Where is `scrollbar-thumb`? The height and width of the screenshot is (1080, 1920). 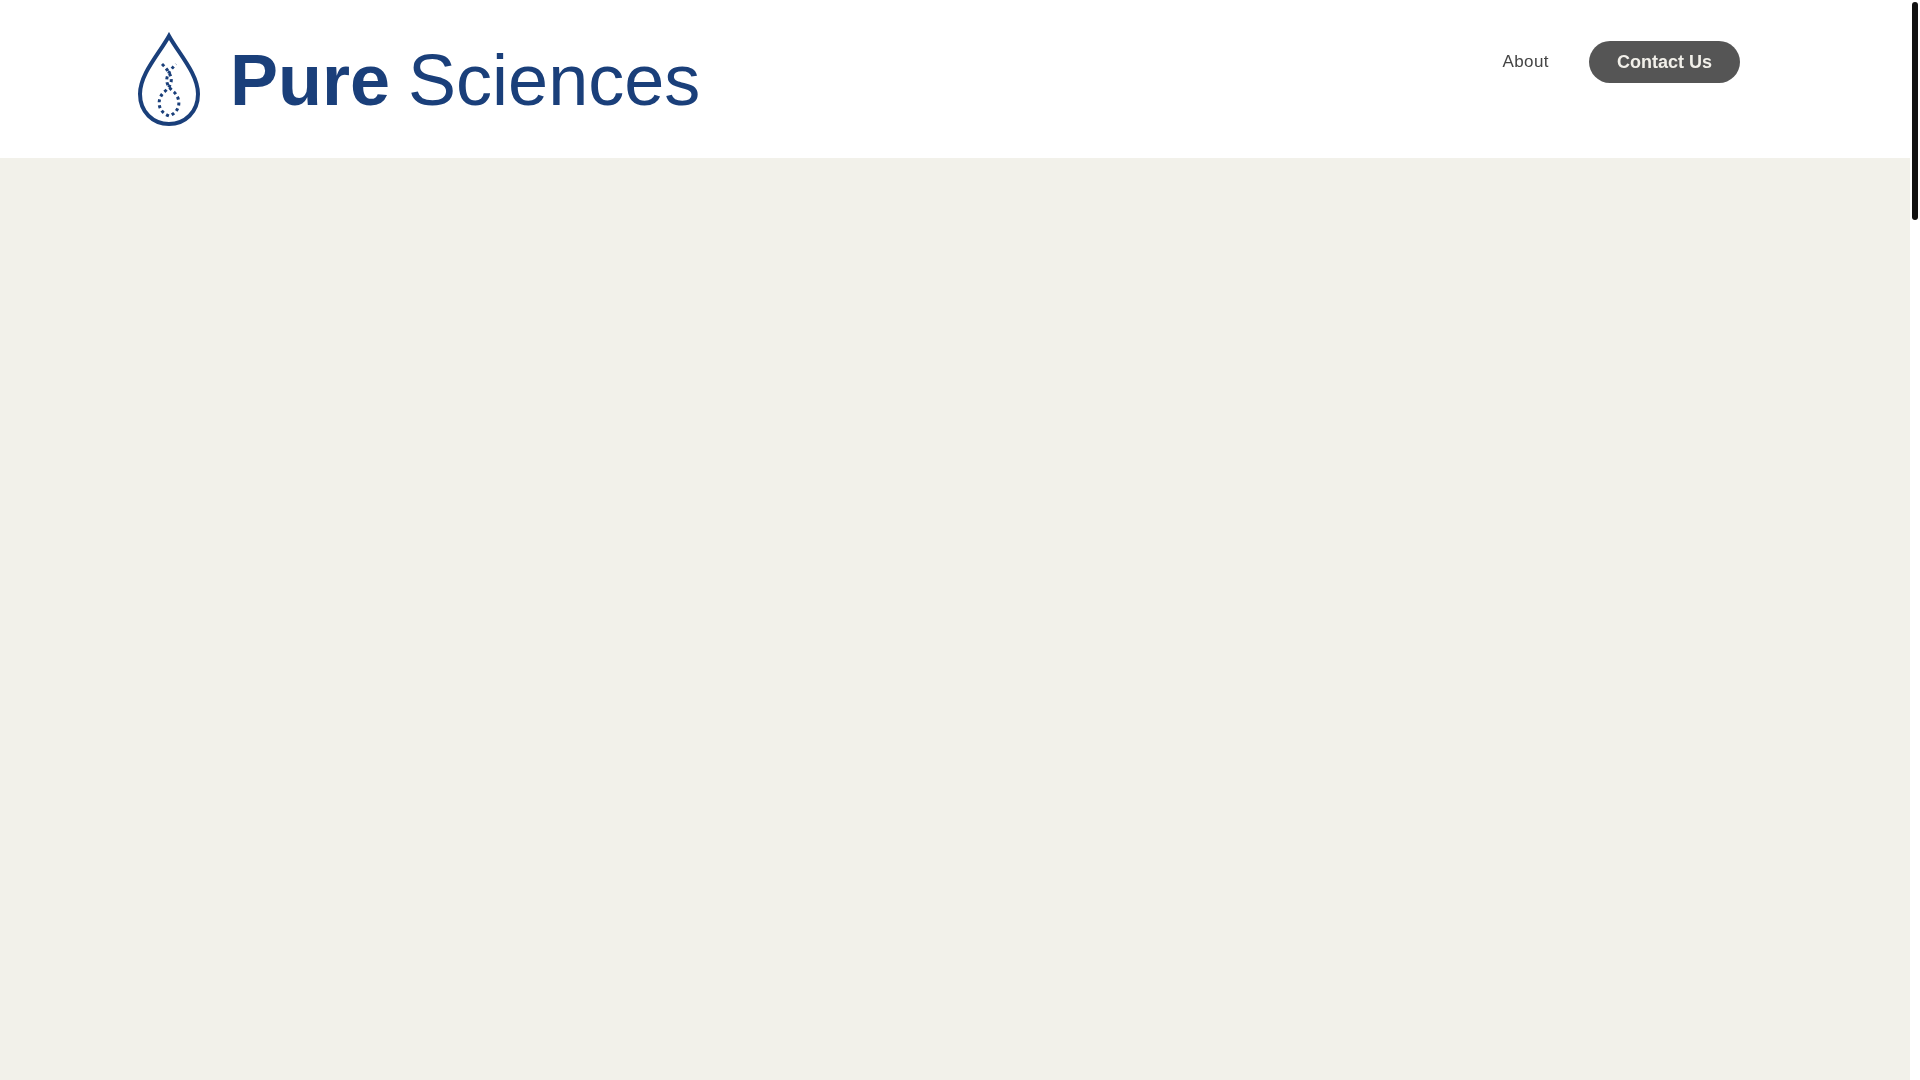
scrollbar-thumb is located at coordinates (1915, 111).